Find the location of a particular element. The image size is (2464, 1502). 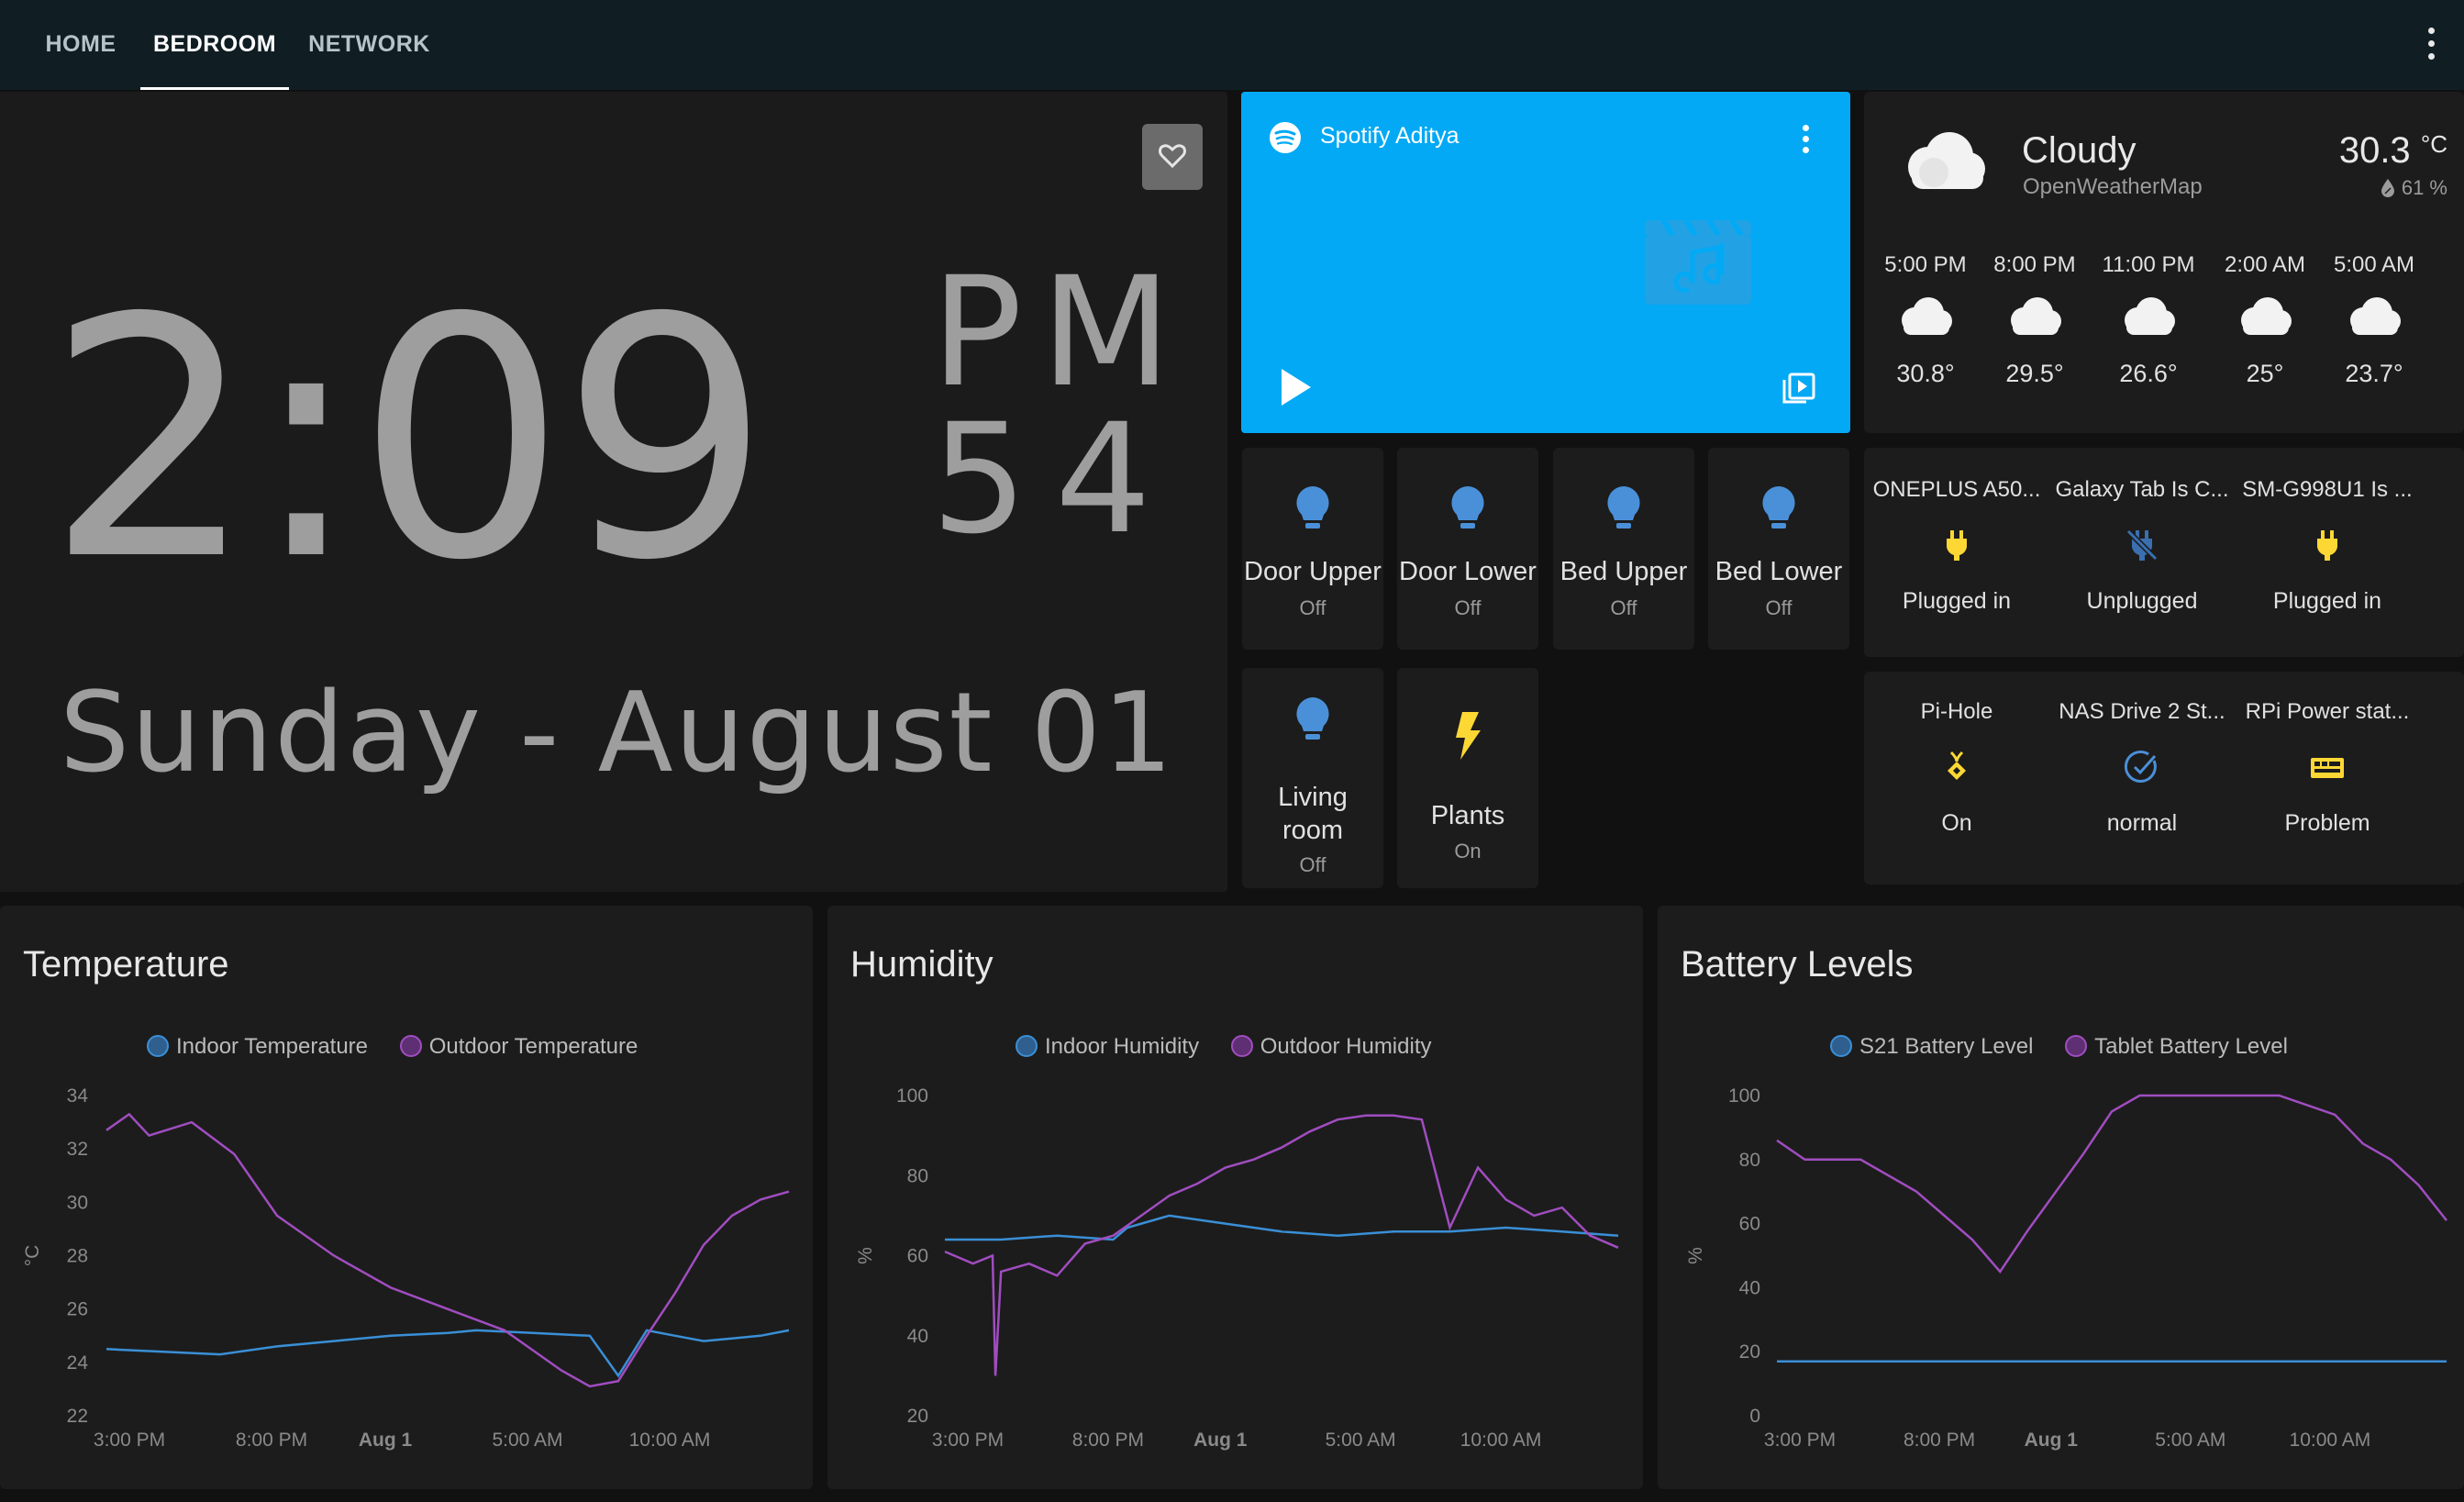

water-percent-icon is located at coordinates (2387, 188).